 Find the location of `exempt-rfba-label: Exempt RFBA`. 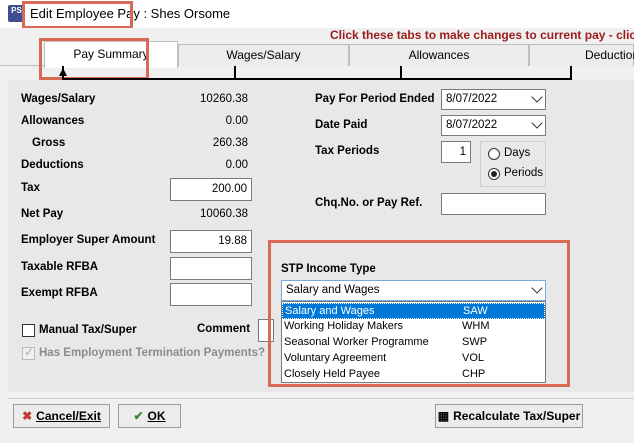

exempt-rfba-label: Exempt RFBA is located at coordinates (59, 293).